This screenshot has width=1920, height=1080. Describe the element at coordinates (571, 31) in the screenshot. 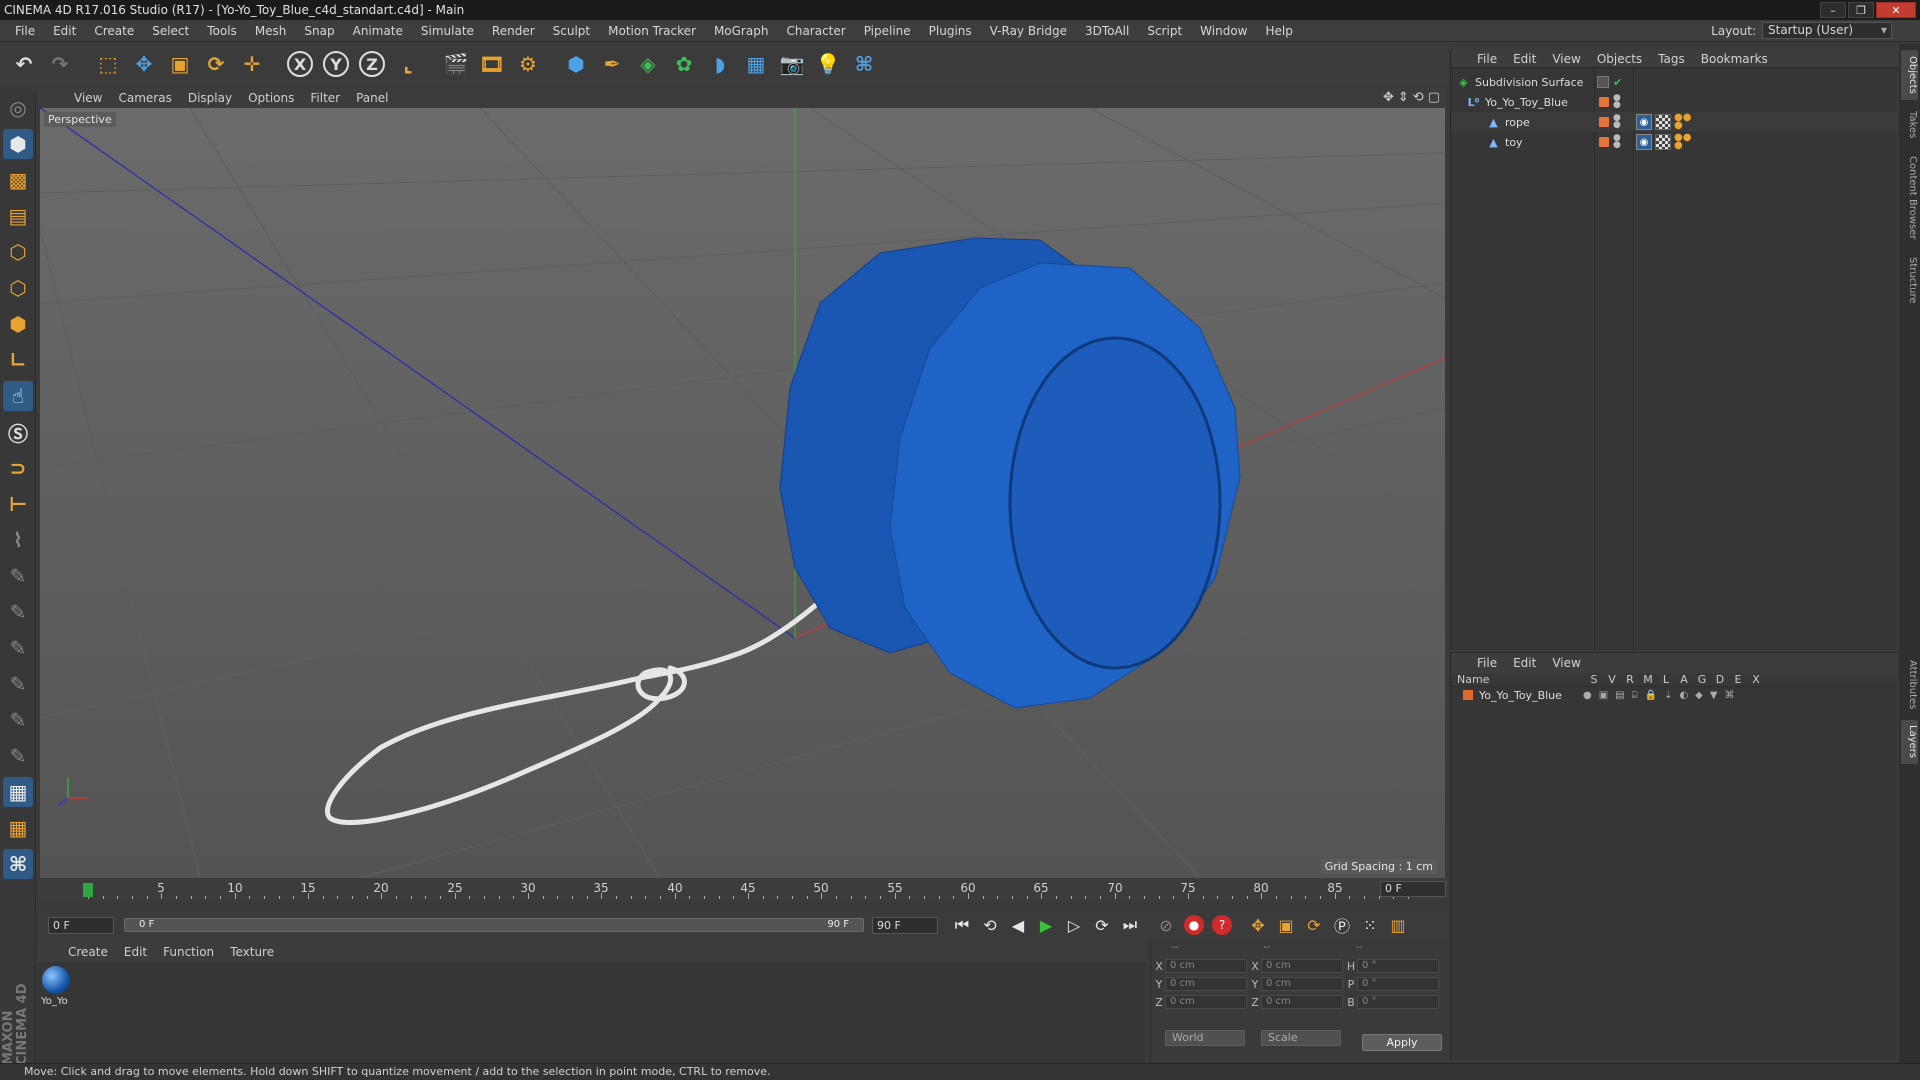

I see `menu-sculpt: Sculpt` at that location.